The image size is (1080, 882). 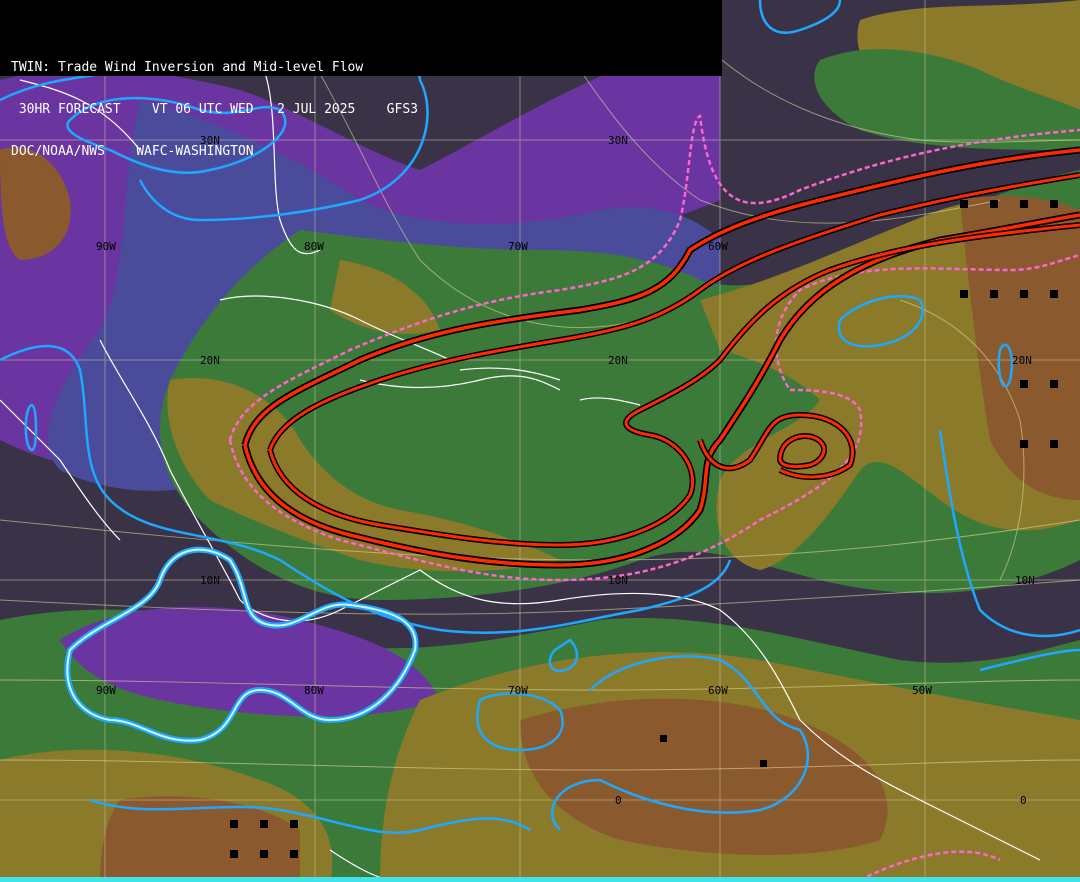 I want to click on lat-label-10n: 10N, so click(x=210, y=580).